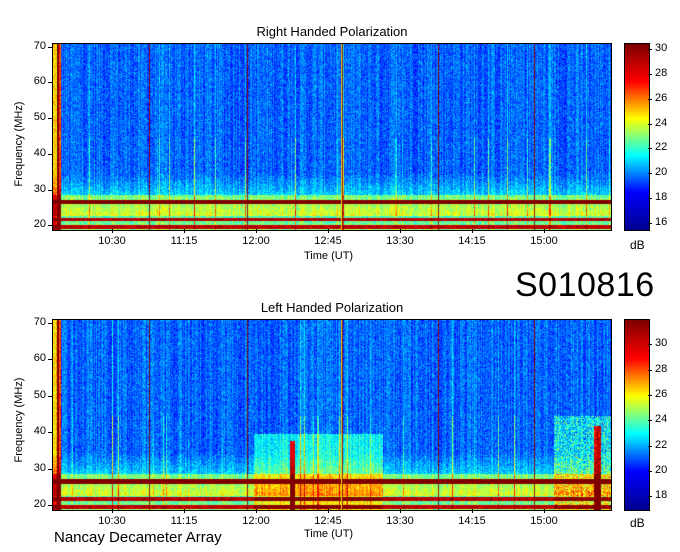 The width and height of the screenshot is (680, 552). I want to click on top-colorbar-tick-label: 26, so click(661, 97).